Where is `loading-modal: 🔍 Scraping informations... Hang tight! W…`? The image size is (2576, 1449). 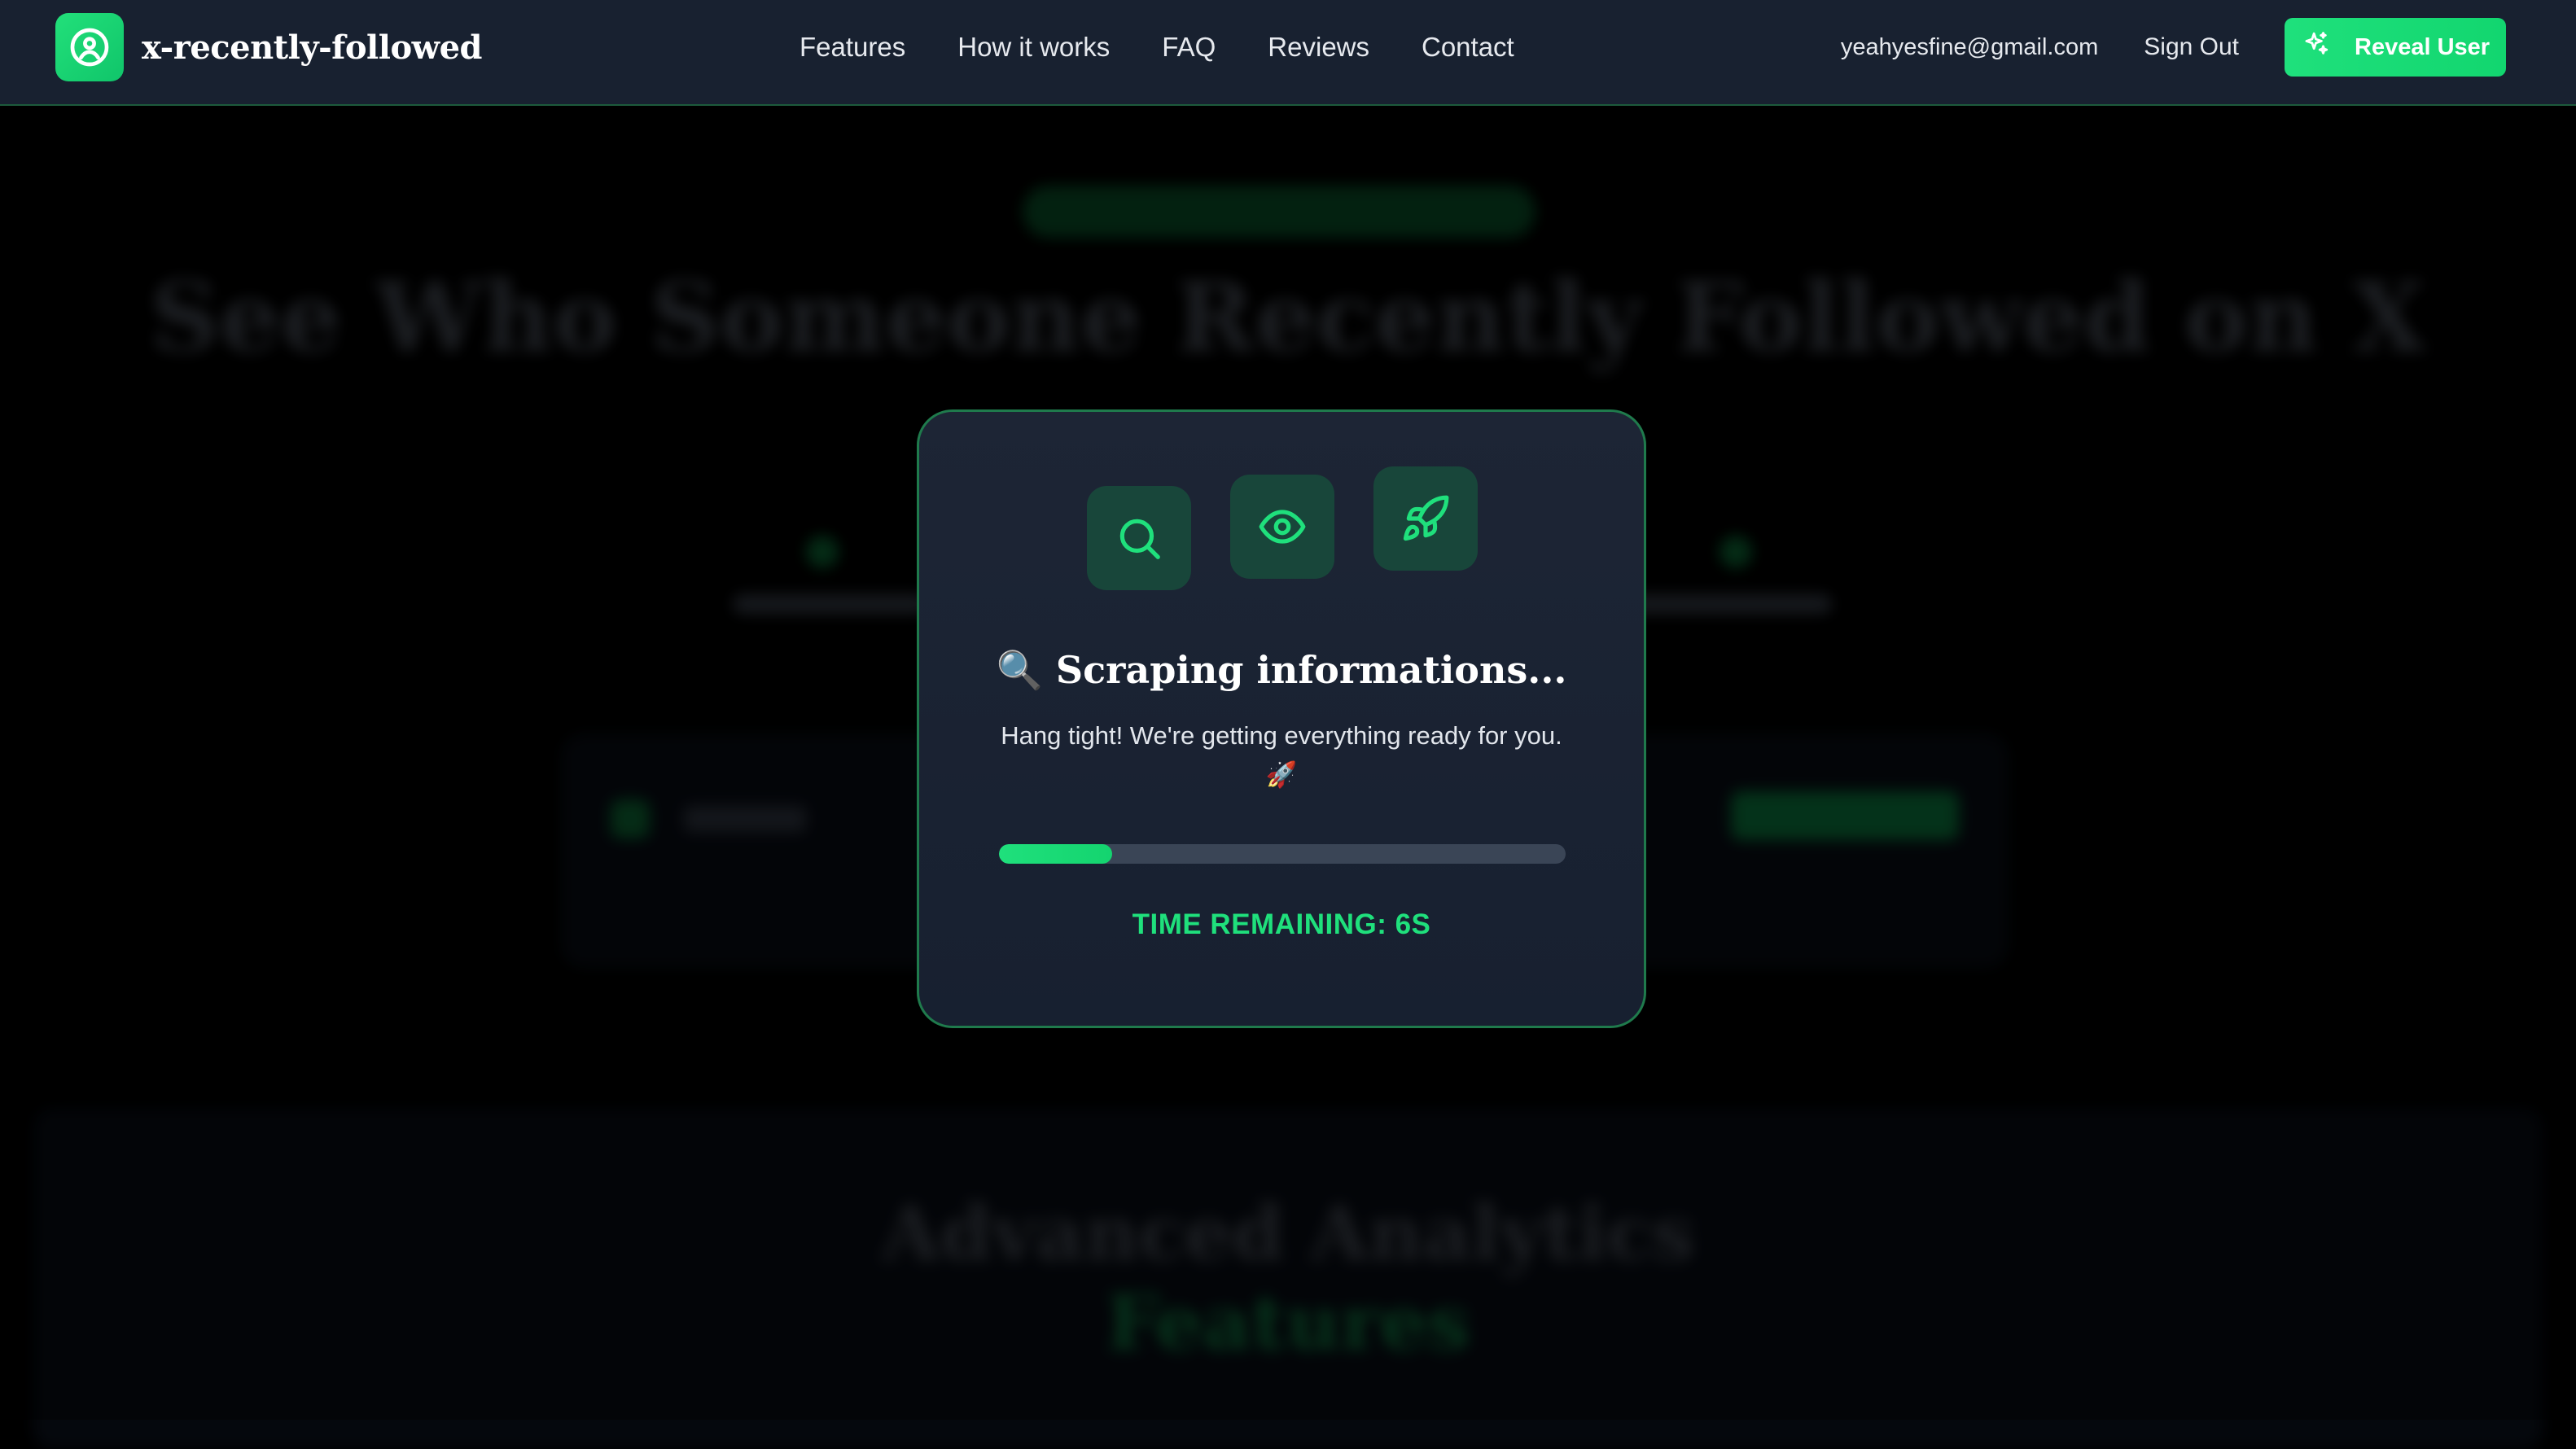 loading-modal: 🔍 Scraping informations... Hang tight! W… is located at coordinates (1281, 718).